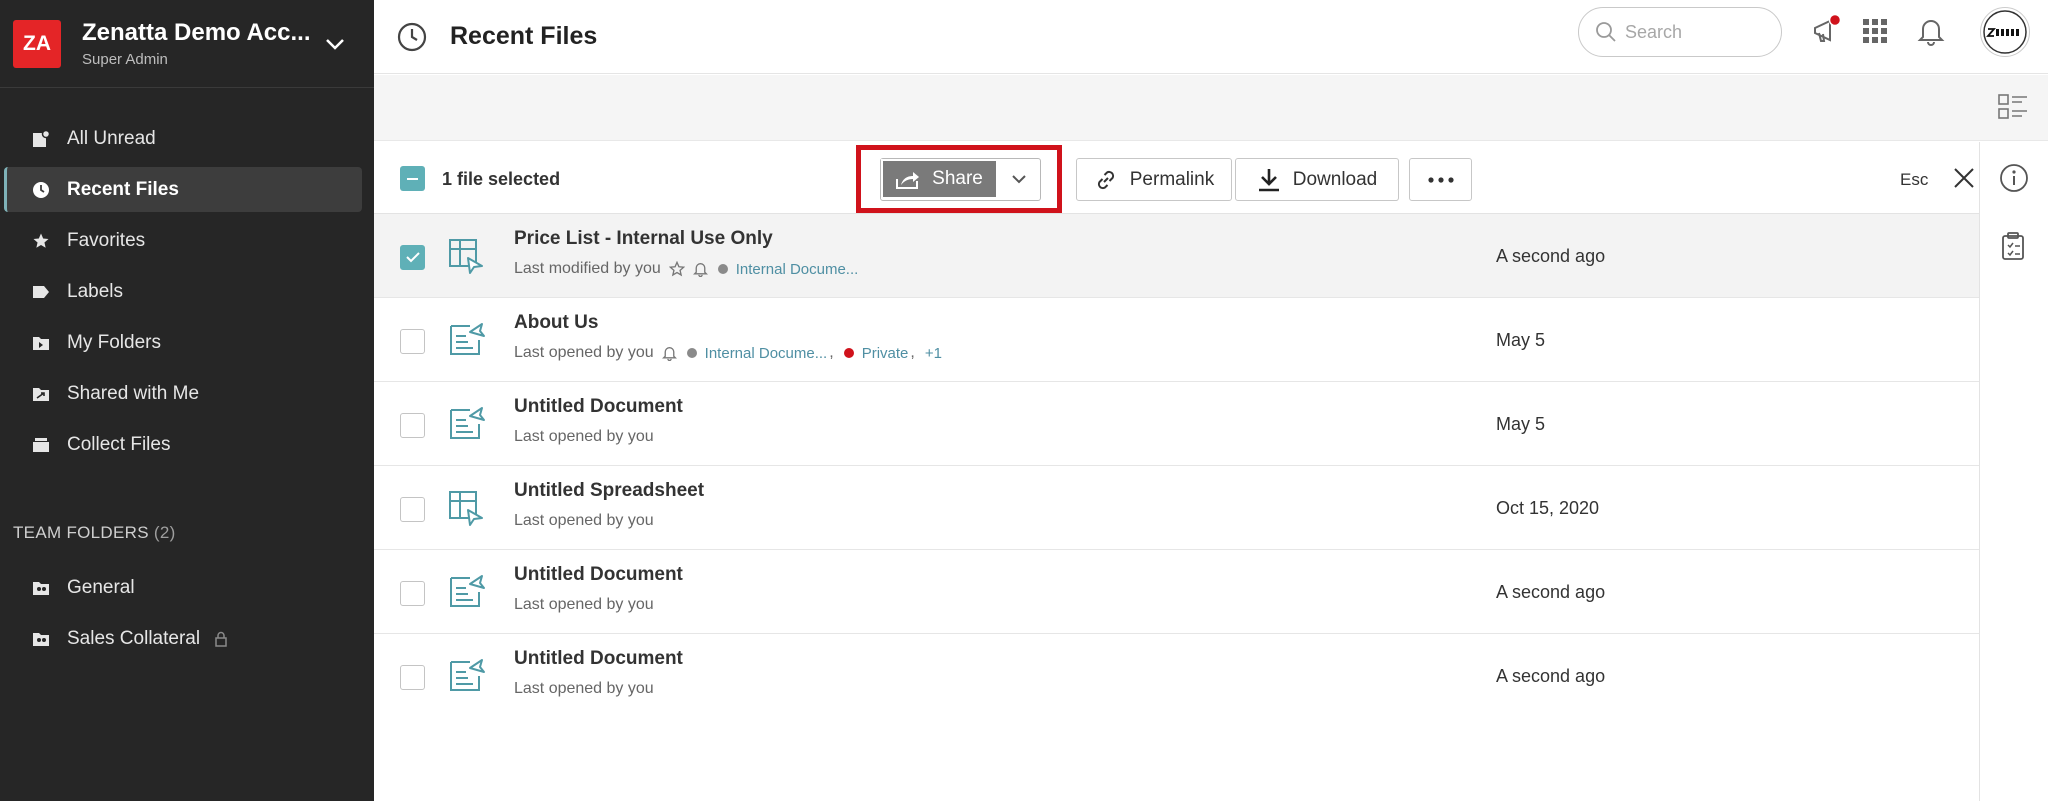 This screenshot has width=2048, height=801. I want to click on team-folders-label: TEAM FOLDERS, so click(81, 532).